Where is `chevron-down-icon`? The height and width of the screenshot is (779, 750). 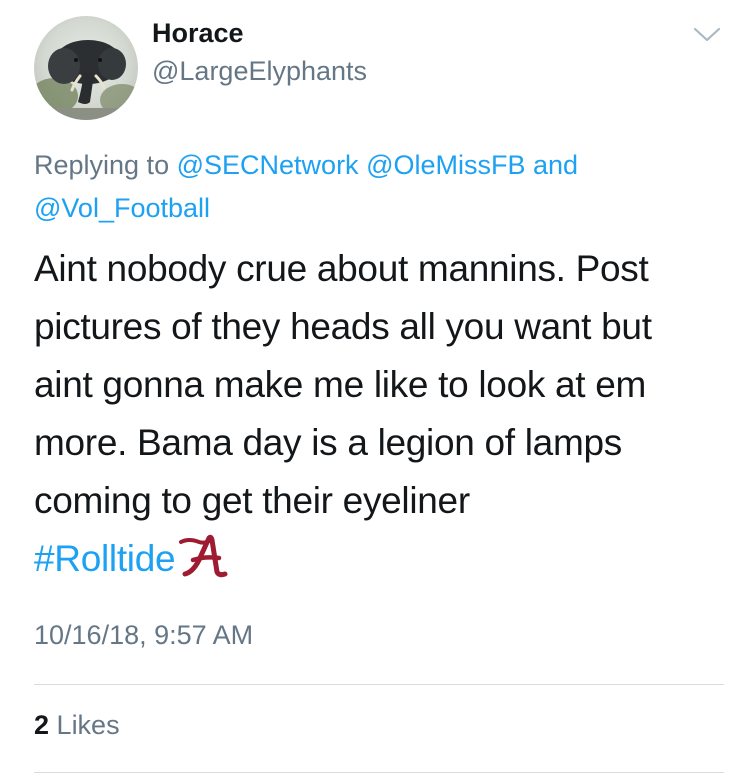
chevron-down-icon is located at coordinates (707, 34).